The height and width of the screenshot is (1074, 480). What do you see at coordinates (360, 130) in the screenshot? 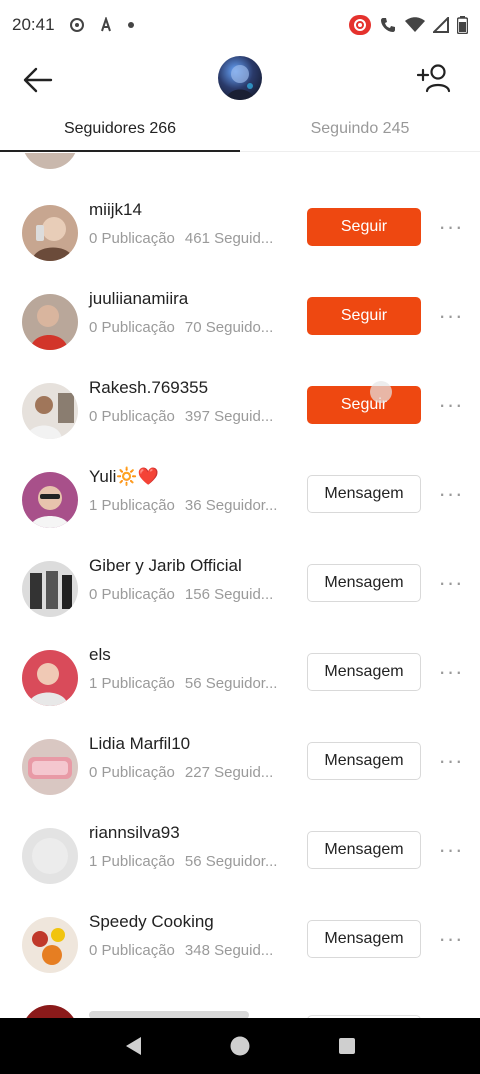
I see `tab-following: Seguindo 245` at bounding box center [360, 130].